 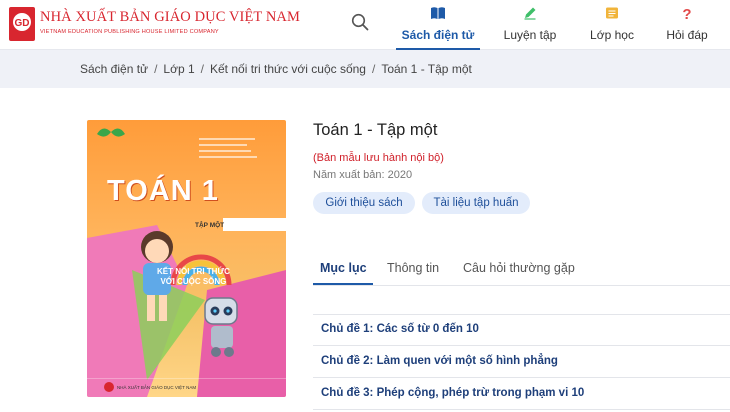 What do you see at coordinates (210, 225) in the screenshot?
I see `cover-volume: TẬP MỘT` at bounding box center [210, 225].